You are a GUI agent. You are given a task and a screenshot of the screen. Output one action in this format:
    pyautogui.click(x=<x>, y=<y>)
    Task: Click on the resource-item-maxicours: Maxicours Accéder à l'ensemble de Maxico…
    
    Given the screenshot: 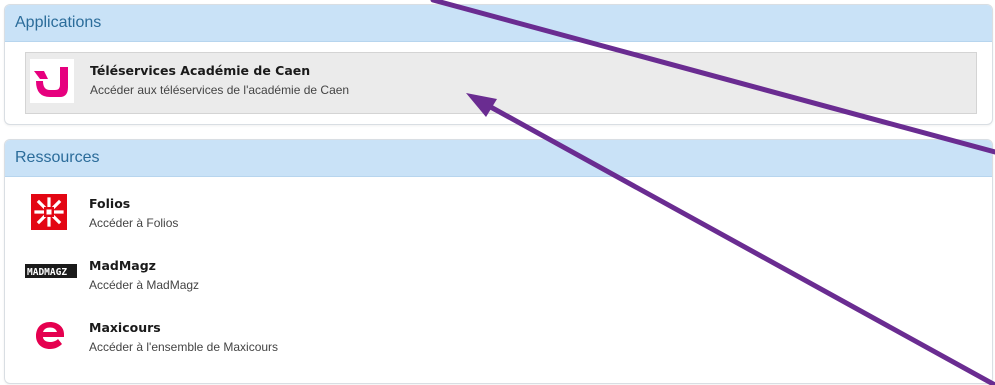 What is the action you would take?
    pyautogui.click(x=501, y=342)
    